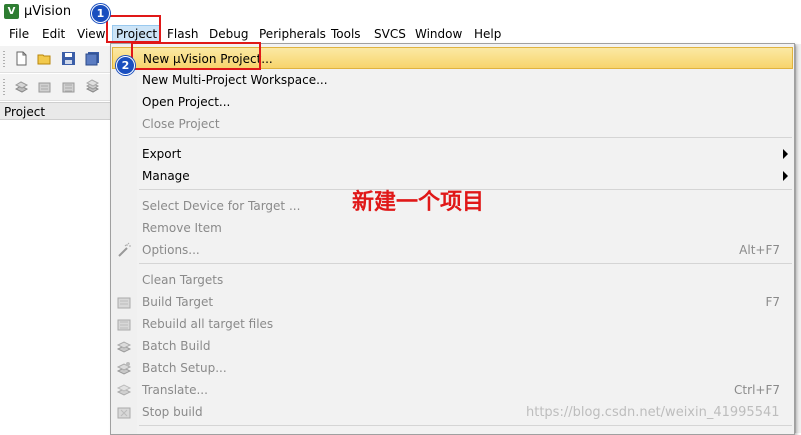 The width and height of the screenshot is (801, 435). I want to click on batch-setup-icon, so click(124, 368).